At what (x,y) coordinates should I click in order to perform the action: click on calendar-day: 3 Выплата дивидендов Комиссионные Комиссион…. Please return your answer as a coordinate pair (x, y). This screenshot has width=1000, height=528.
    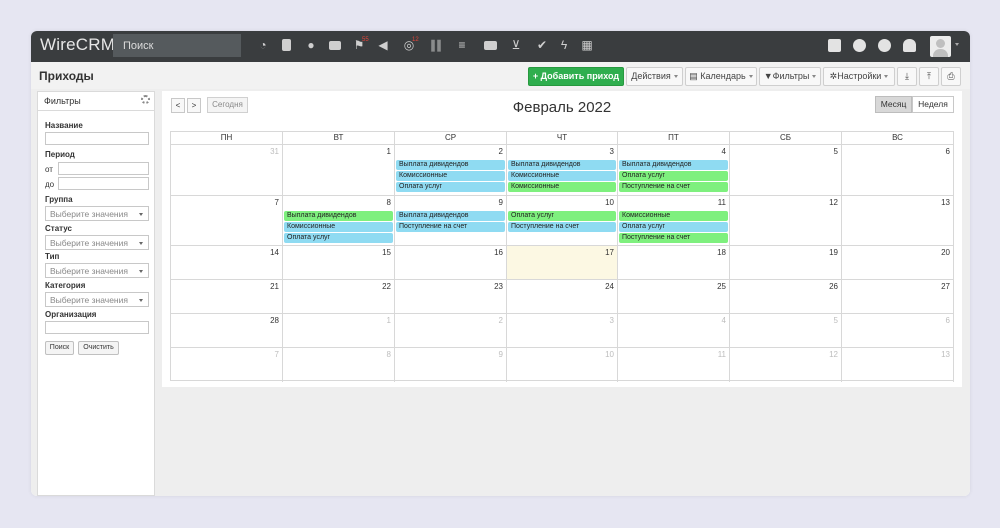
    Looking at the image, I should click on (562, 170).